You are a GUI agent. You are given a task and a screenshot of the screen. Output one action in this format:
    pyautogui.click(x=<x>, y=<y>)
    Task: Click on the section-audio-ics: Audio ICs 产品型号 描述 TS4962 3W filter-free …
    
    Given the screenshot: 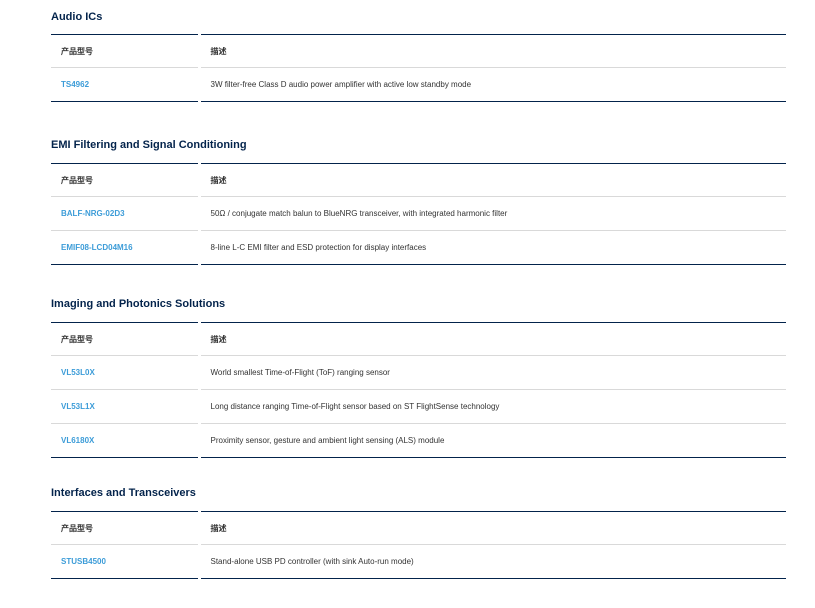 What is the action you would take?
    pyautogui.click(x=418, y=55)
    